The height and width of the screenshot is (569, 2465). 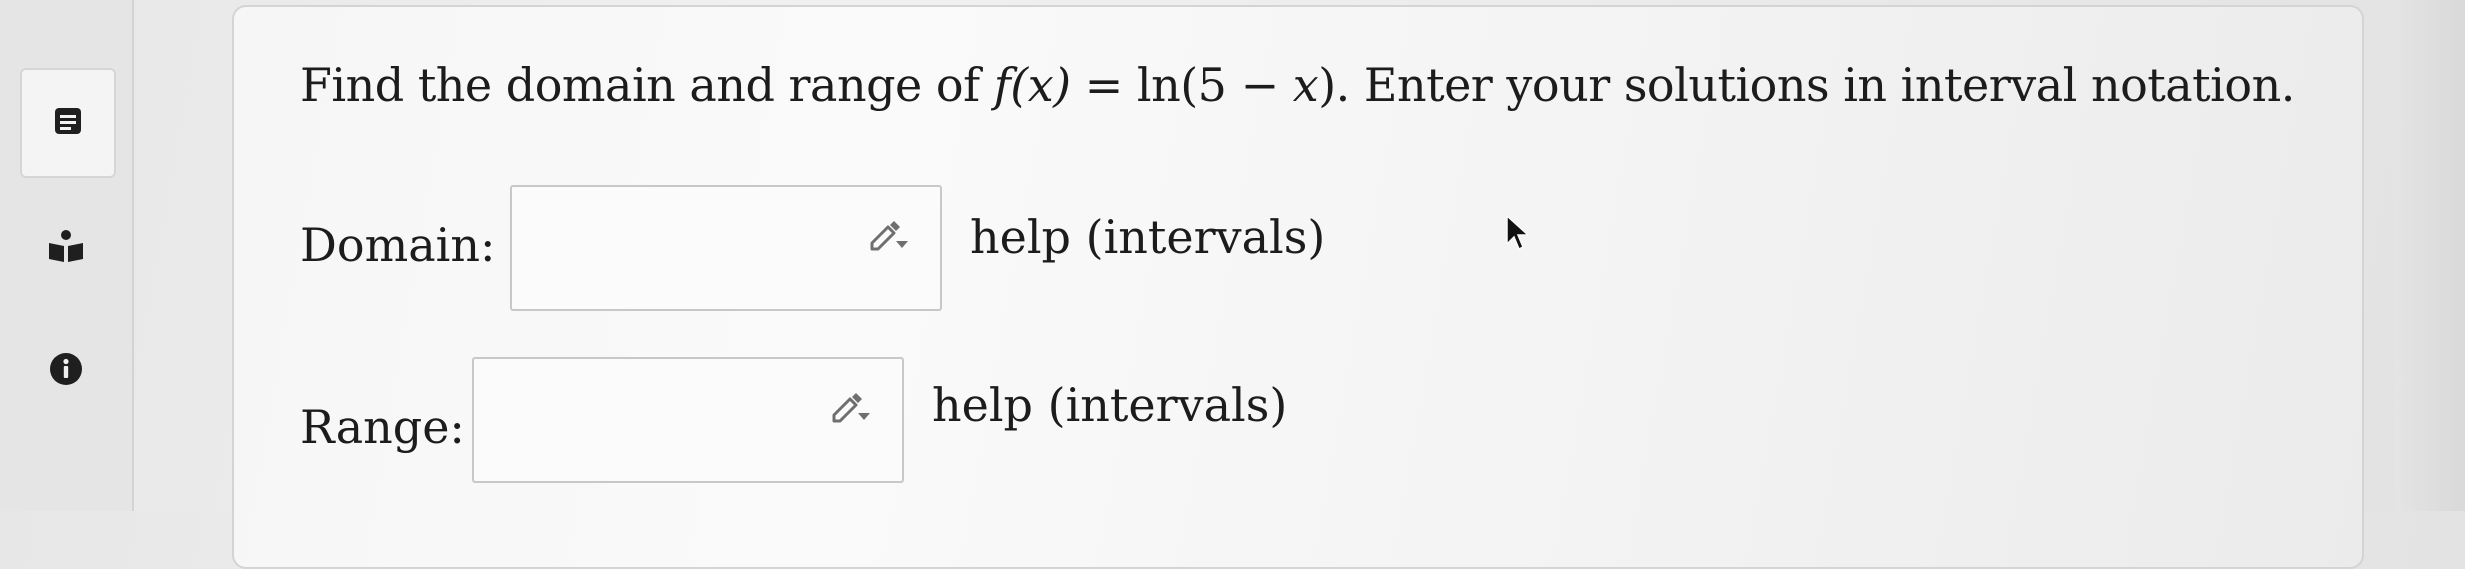 I want to click on notes-icon, so click(x=68, y=123).